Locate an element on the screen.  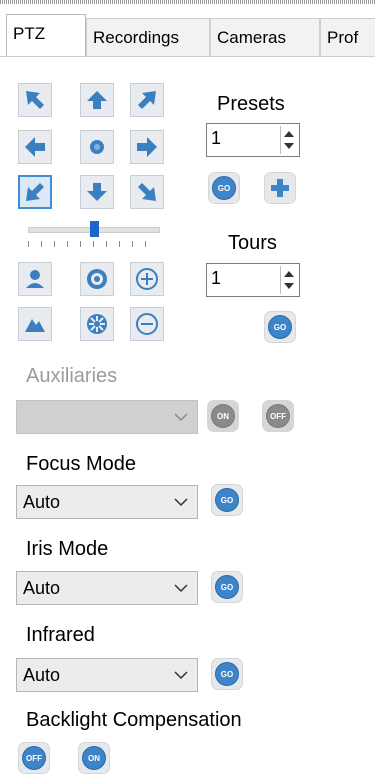
auxiliaries-select is located at coordinates (107, 417).